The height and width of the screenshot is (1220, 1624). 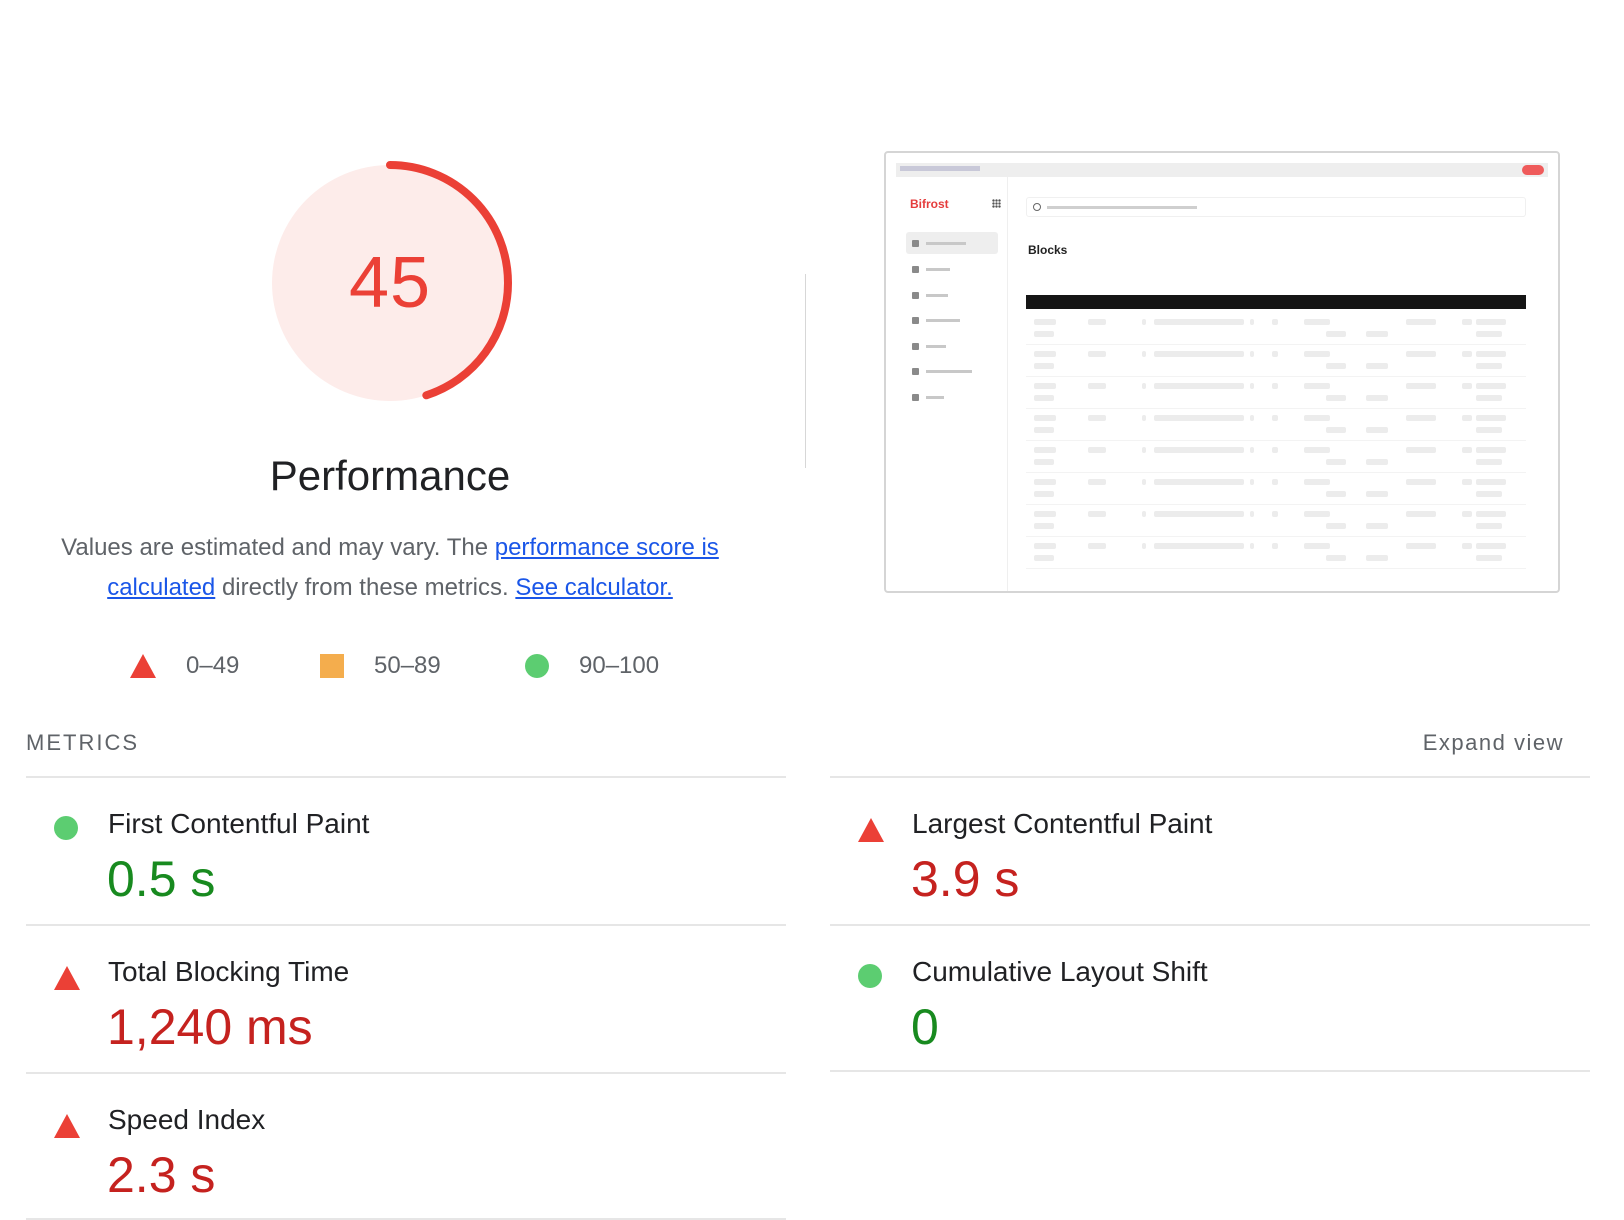 I want to click on vertical-divider, so click(x=805, y=371).